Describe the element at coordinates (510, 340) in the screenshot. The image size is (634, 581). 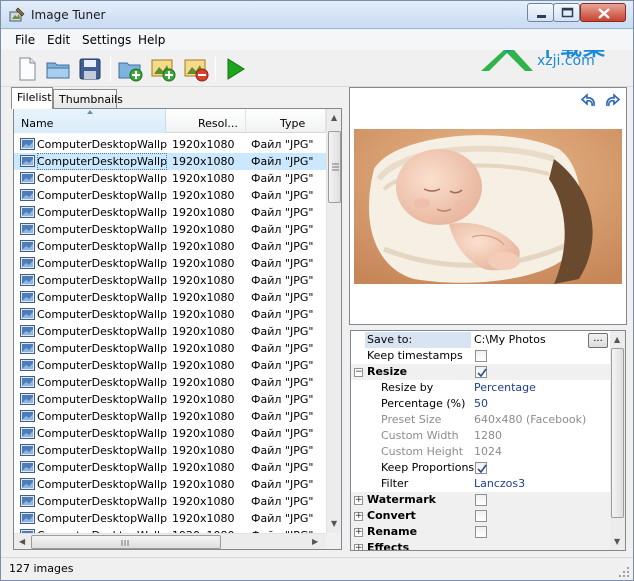
I see `save-to-value: C:\My Photos` at that location.